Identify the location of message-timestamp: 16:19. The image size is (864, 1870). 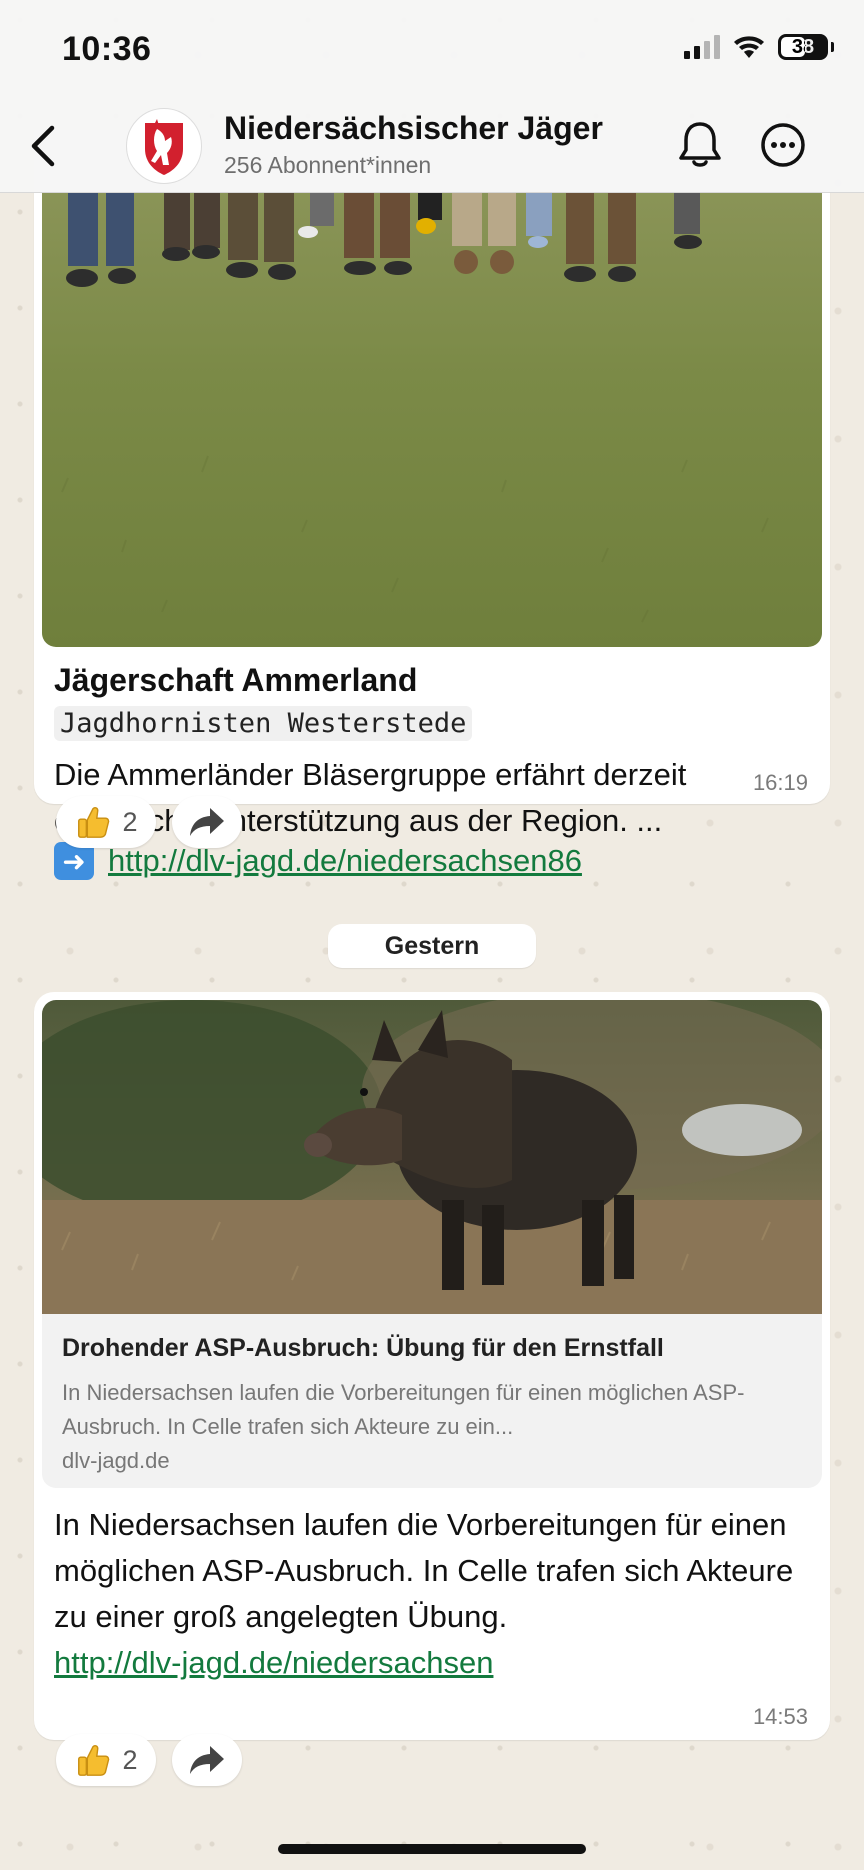
(780, 782).